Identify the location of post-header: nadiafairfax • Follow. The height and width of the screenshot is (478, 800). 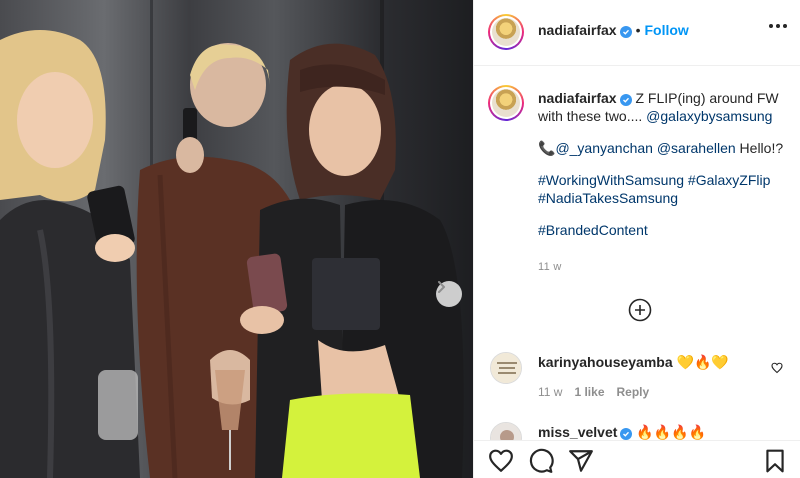
(637, 33).